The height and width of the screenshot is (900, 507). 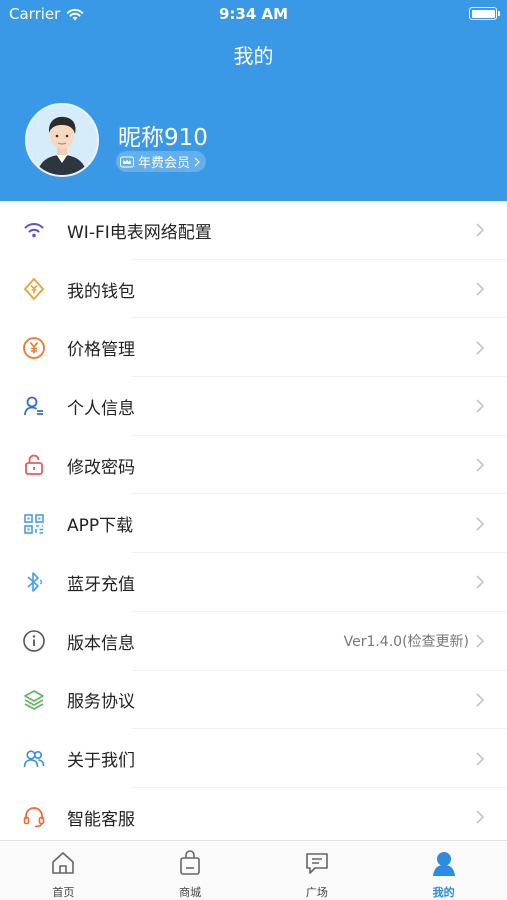 I want to click on membership-badge: 年费会员, so click(x=161, y=161).